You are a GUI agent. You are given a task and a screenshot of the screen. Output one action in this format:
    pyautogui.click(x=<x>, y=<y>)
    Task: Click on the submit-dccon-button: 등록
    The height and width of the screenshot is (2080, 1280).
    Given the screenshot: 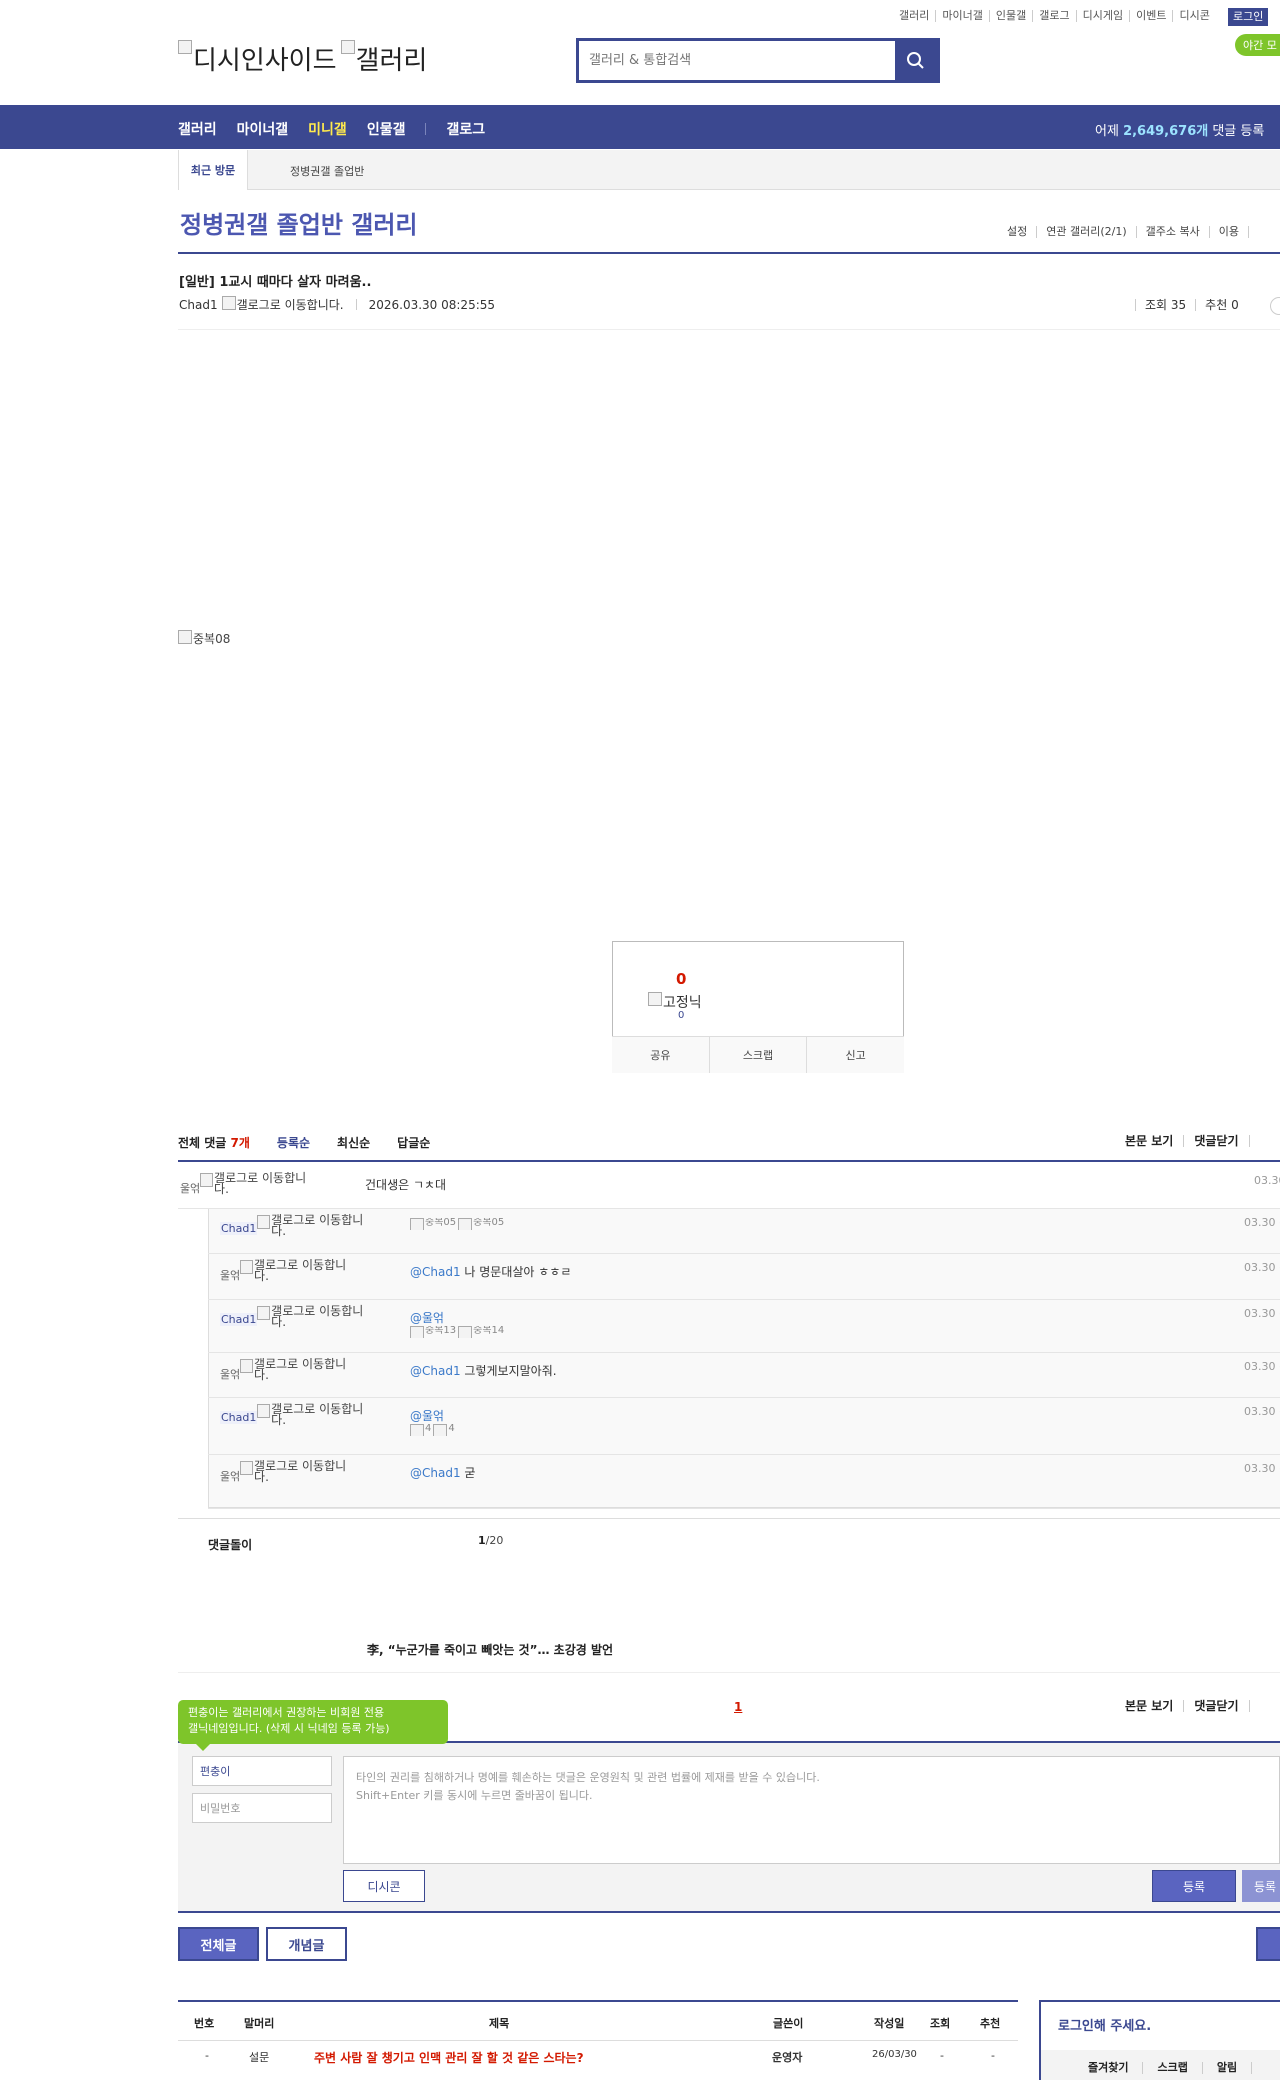 What is the action you would take?
    pyautogui.click(x=1261, y=1886)
    